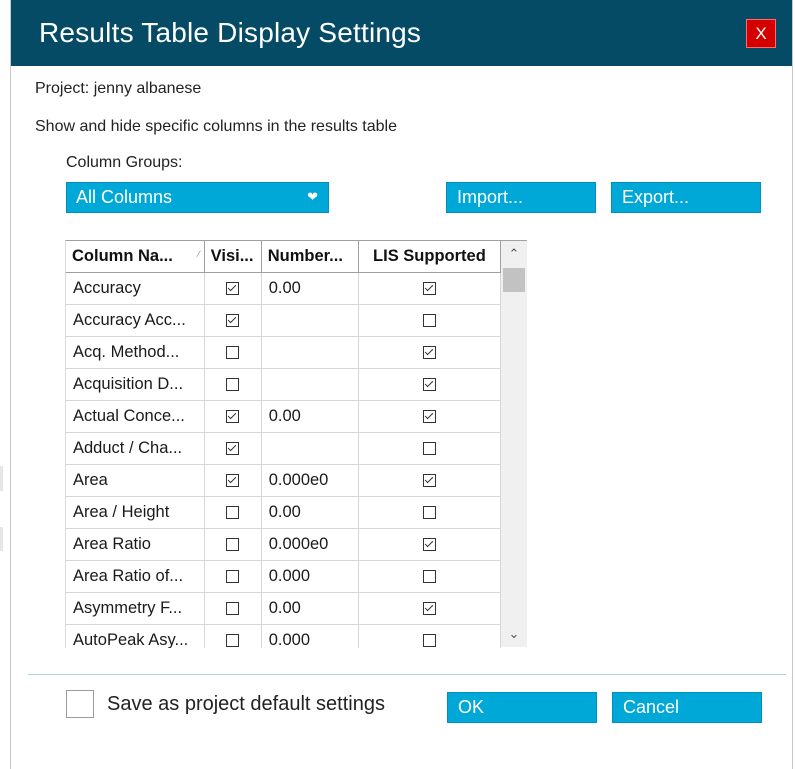 This screenshot has height=769, width=795. What do you see at coordinates (246, 704) in the screenshot?
I see `save-default-label: Save as project default settings` at bounding box center [246, 704].